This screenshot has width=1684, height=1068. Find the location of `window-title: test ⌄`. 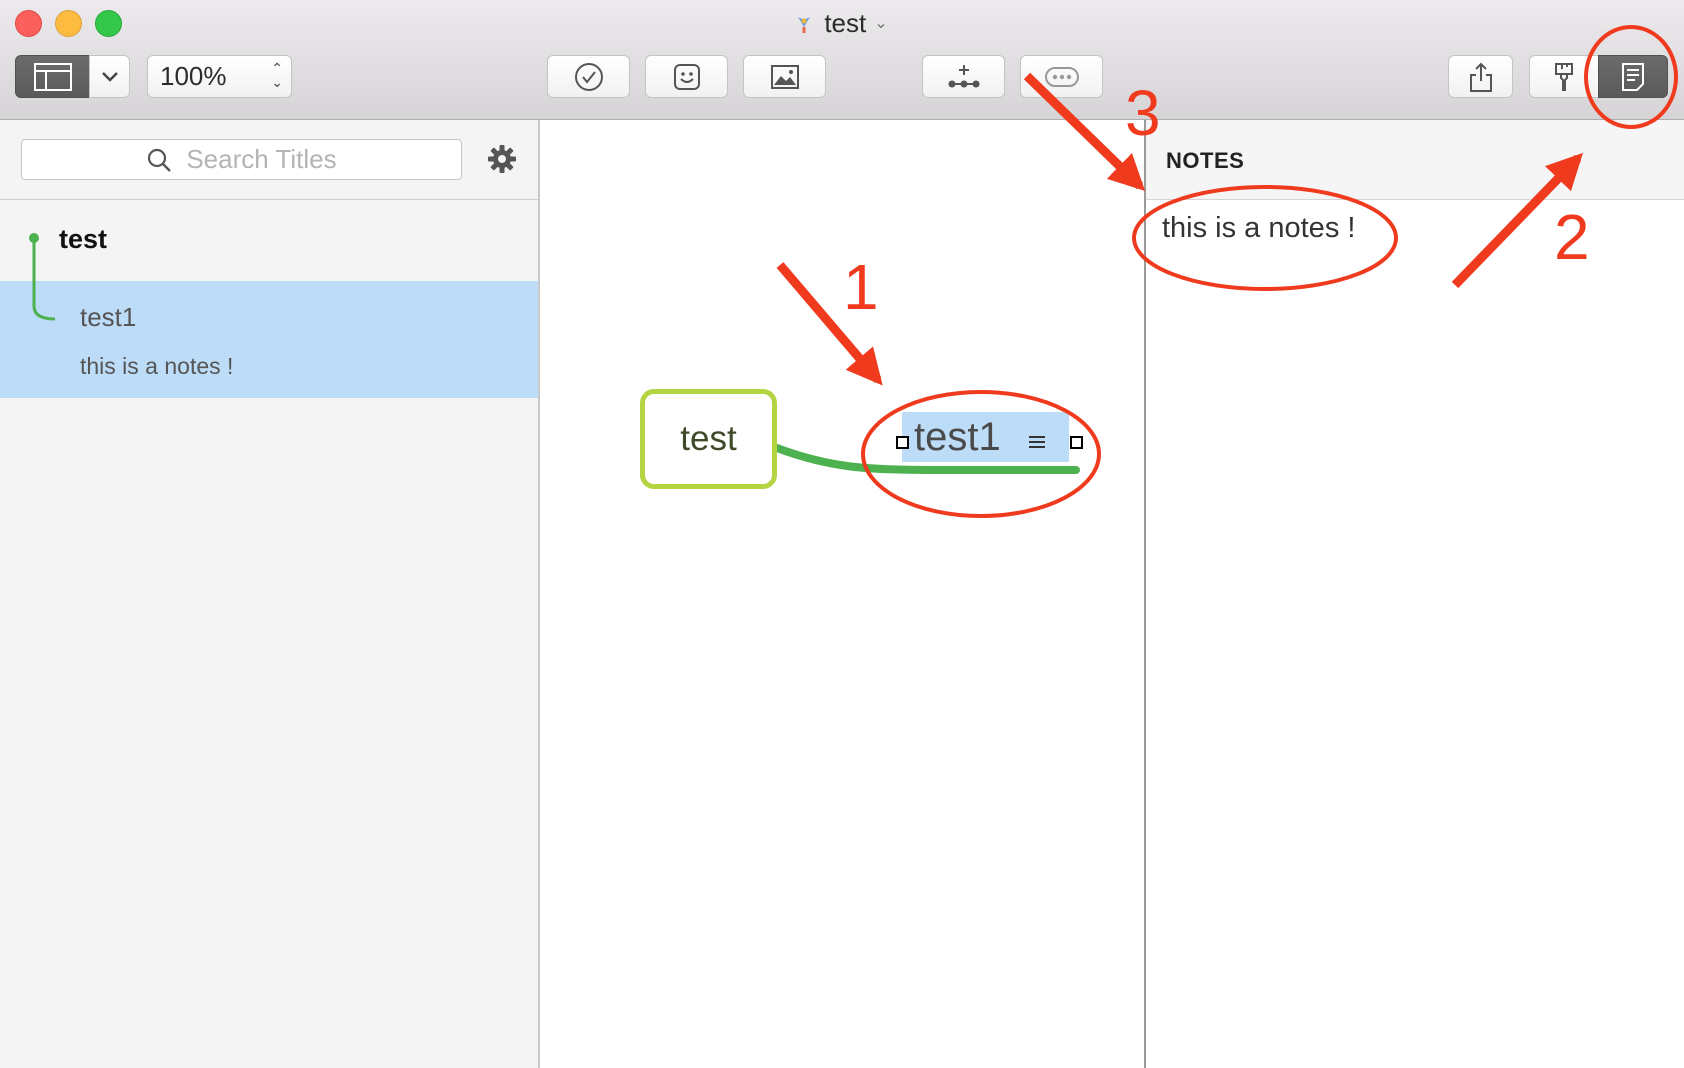

window-title: test ⌄ is located at coordinates (842, 23).